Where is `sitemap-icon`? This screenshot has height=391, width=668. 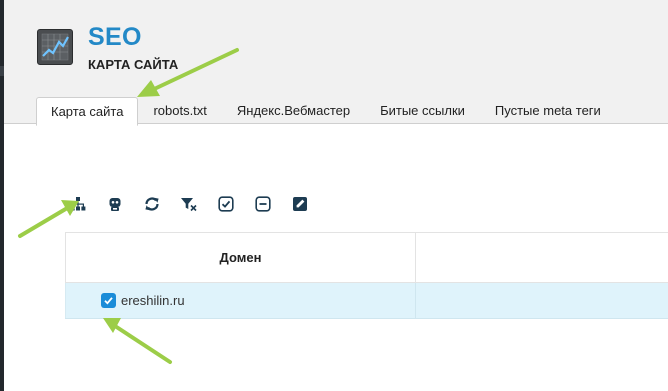
sitemap-icon is located at coordinates (78, 204).